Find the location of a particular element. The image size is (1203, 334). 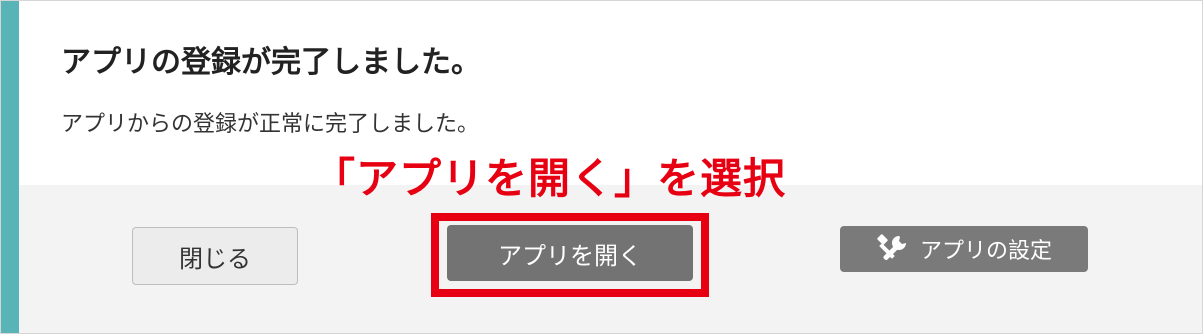

accent-bar is located at coordinates (10, 167).